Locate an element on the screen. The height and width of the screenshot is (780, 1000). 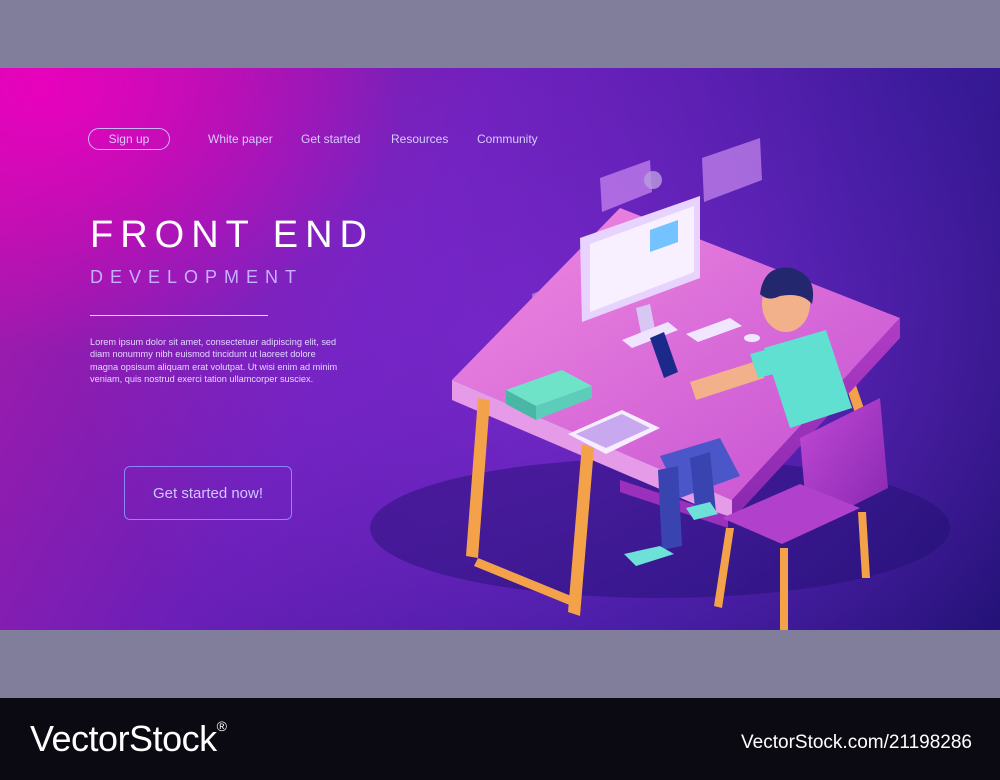
hero-subtitle: DEVELOPMENT is located at coordinates (197, 277).